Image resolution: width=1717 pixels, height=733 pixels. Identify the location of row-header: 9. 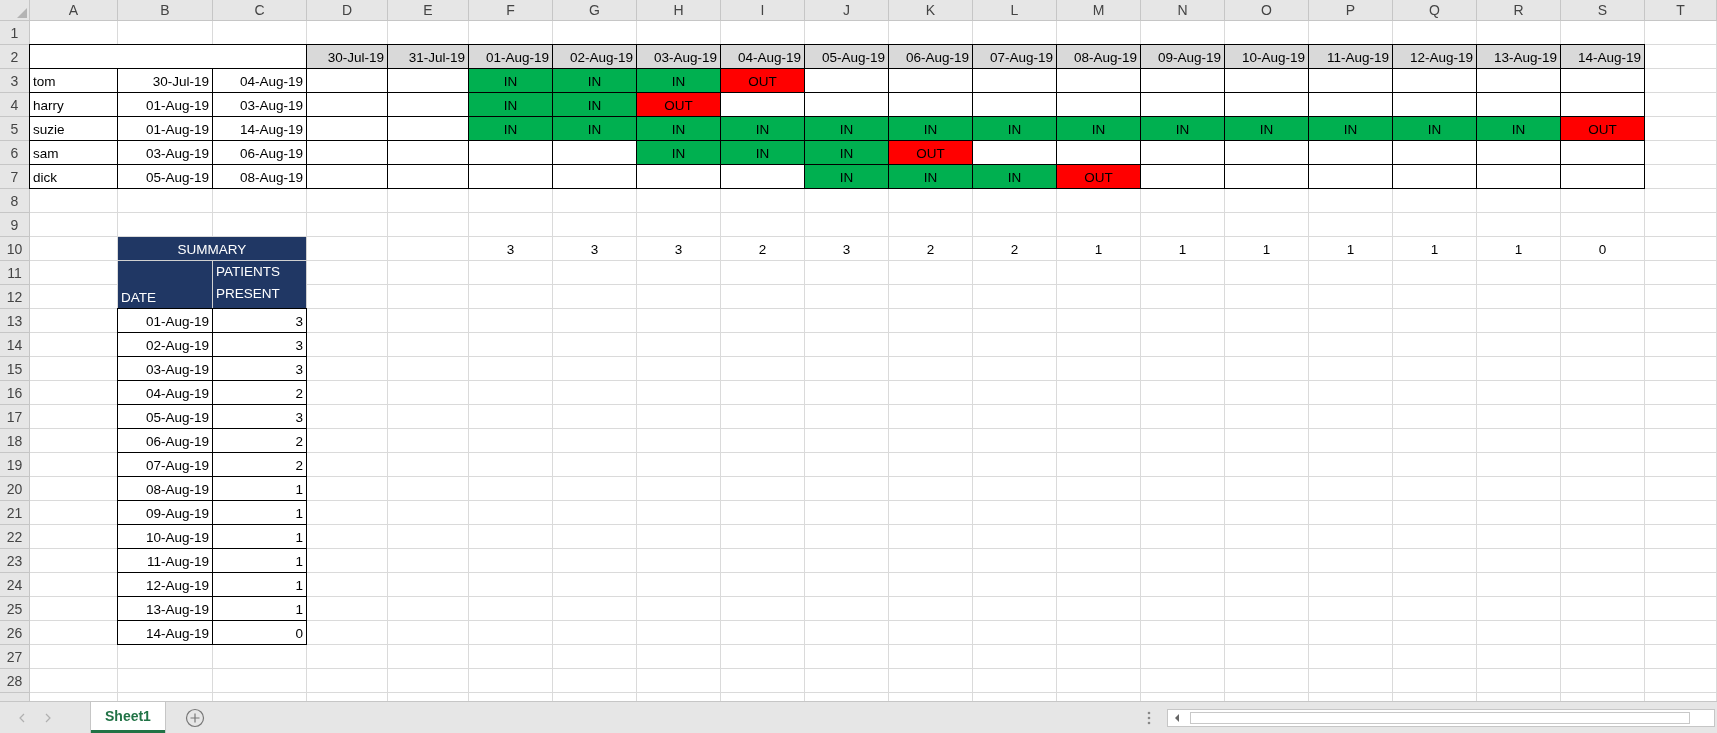
(15, 225).